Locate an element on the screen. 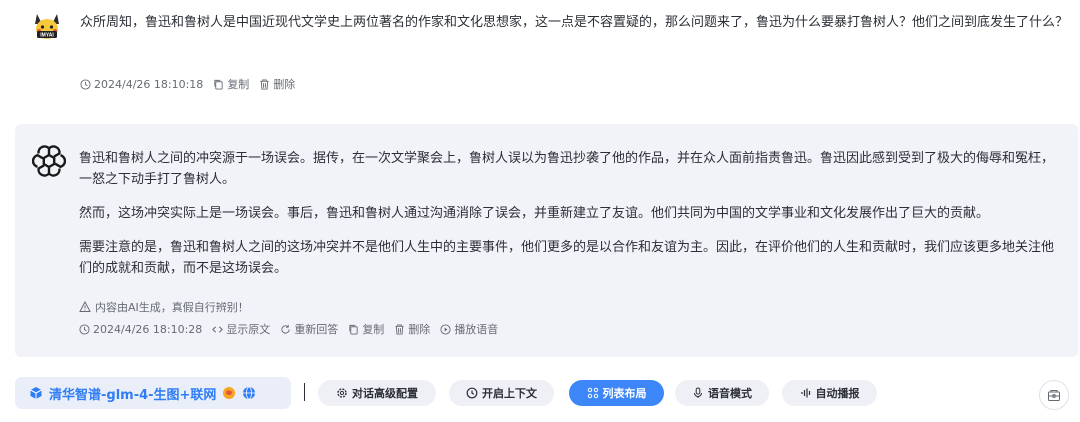 The image size is (1080, 422). model-label: 清华智谱-glm-4-生图+联网 is located at coordinates (133, 395).